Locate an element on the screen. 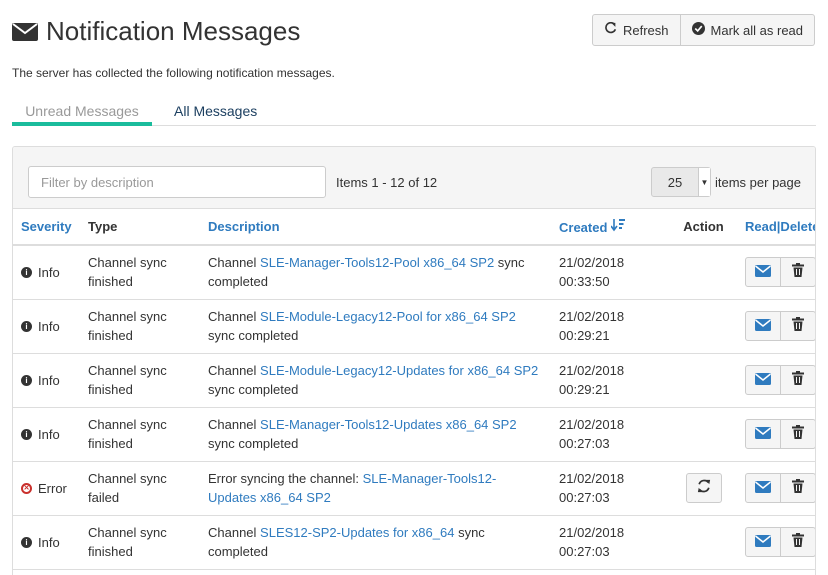 Image resolution: width=828 pixels, height=575 pixels. sort-desc-icon is located at coordinates (618, 226).